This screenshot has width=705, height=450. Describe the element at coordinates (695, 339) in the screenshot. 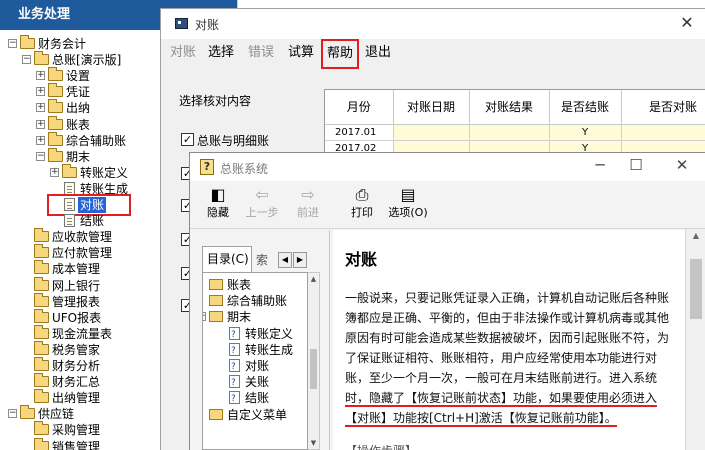

I see `content-scrollbar: ▲` at that location.